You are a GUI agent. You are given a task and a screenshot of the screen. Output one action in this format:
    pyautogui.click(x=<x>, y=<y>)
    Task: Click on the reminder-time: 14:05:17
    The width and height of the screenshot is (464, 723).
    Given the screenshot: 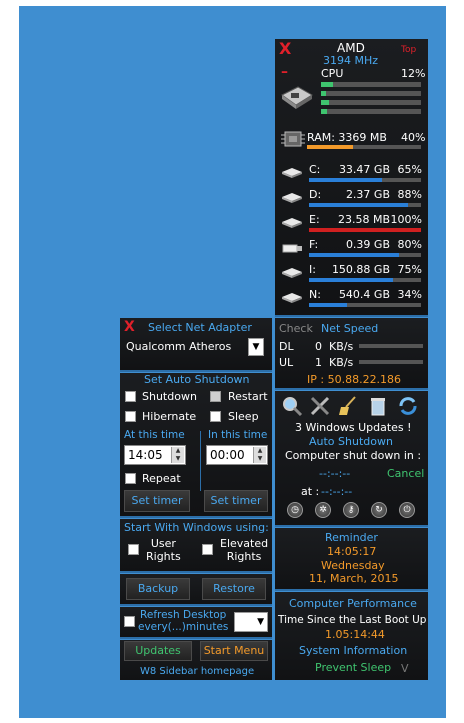 What is the action you would take?
    pyautogui.click(x=352, y=551)
    